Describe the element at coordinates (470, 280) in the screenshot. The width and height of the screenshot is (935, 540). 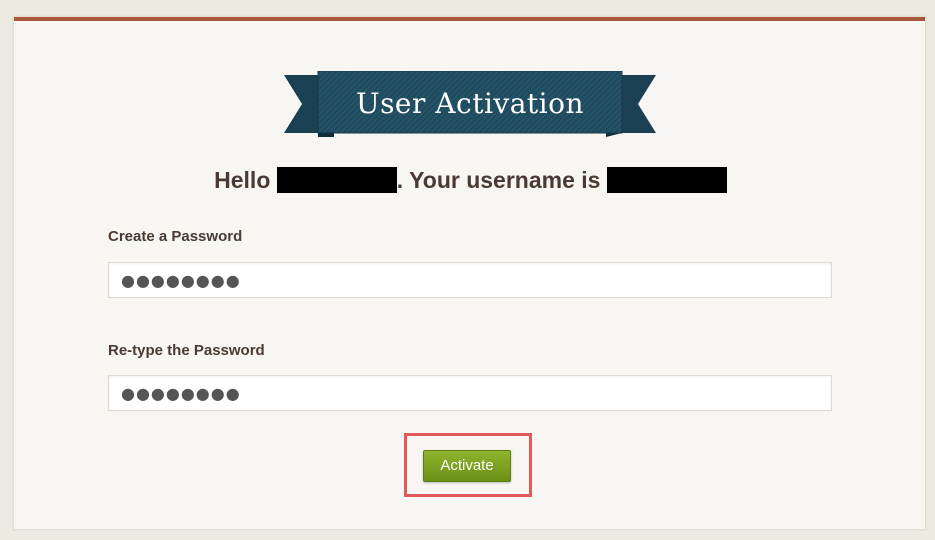
I see `password-field` at that location.